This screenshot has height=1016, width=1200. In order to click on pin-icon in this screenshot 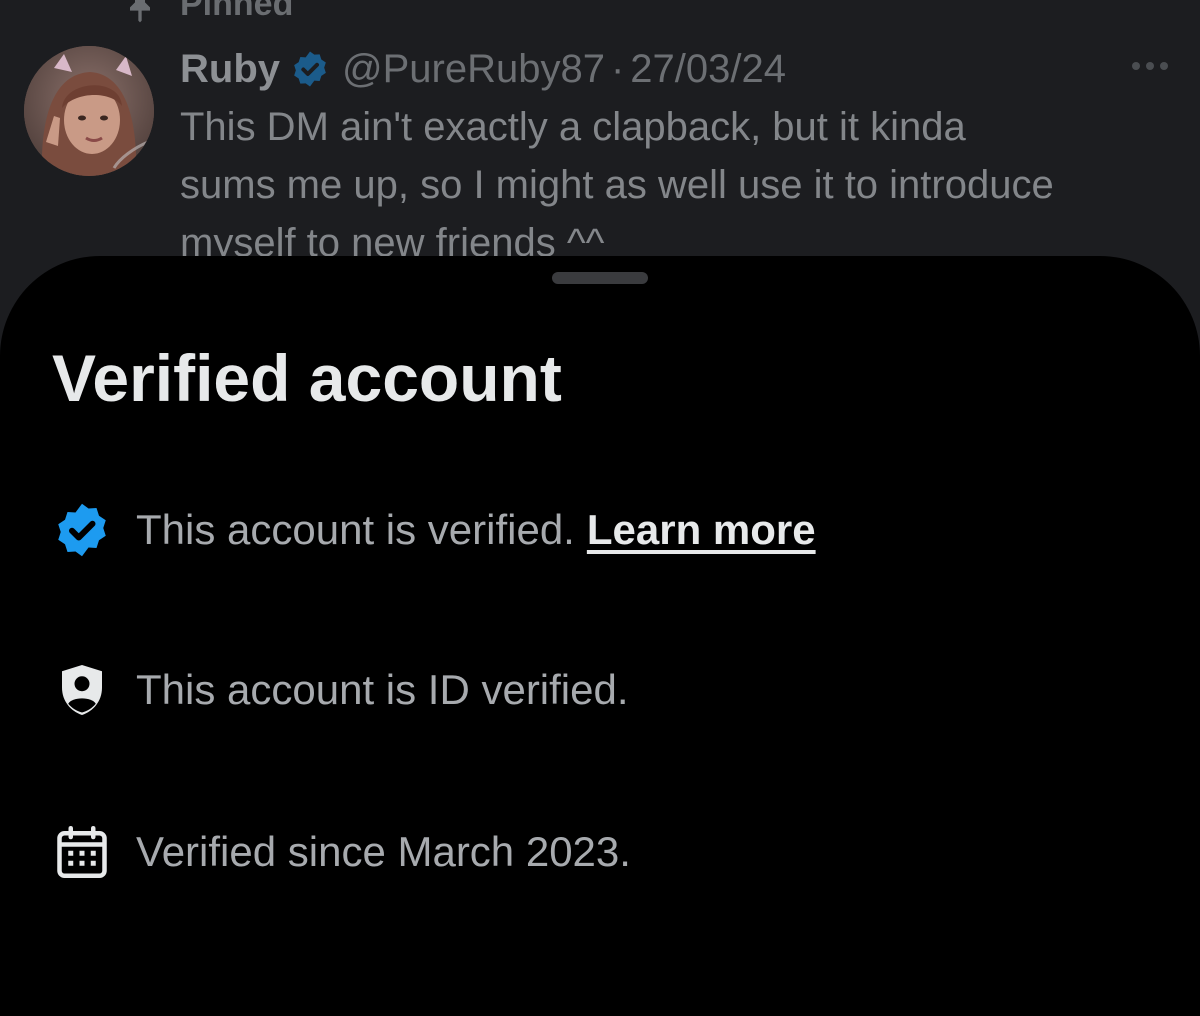, I will do `click(140, 11)`.